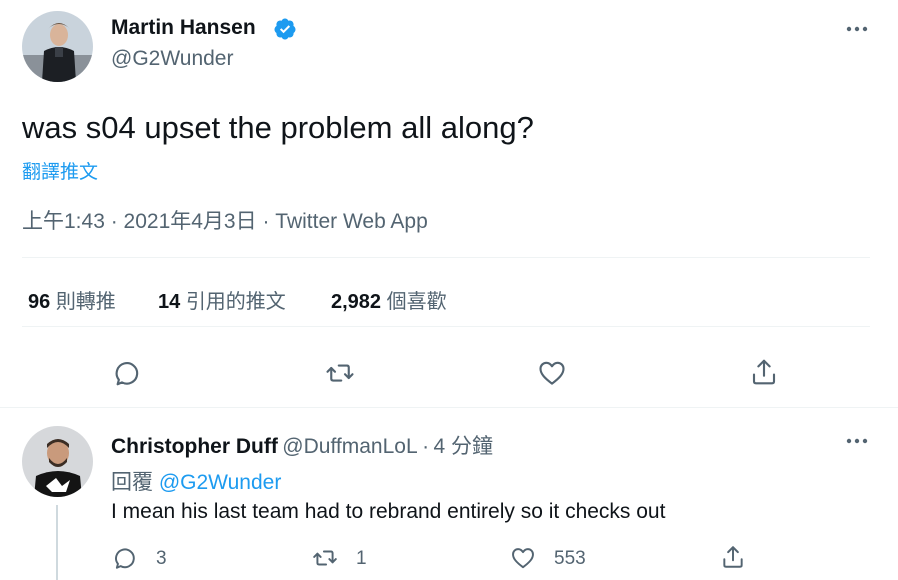  What do you see at coordinates (85, 302) in the screenshot?
I see `retweets-label: 則轉推` at bounding box center [85, 302].